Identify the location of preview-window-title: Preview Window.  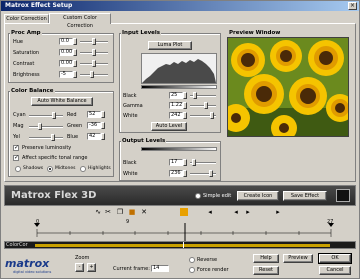
(255, 33).